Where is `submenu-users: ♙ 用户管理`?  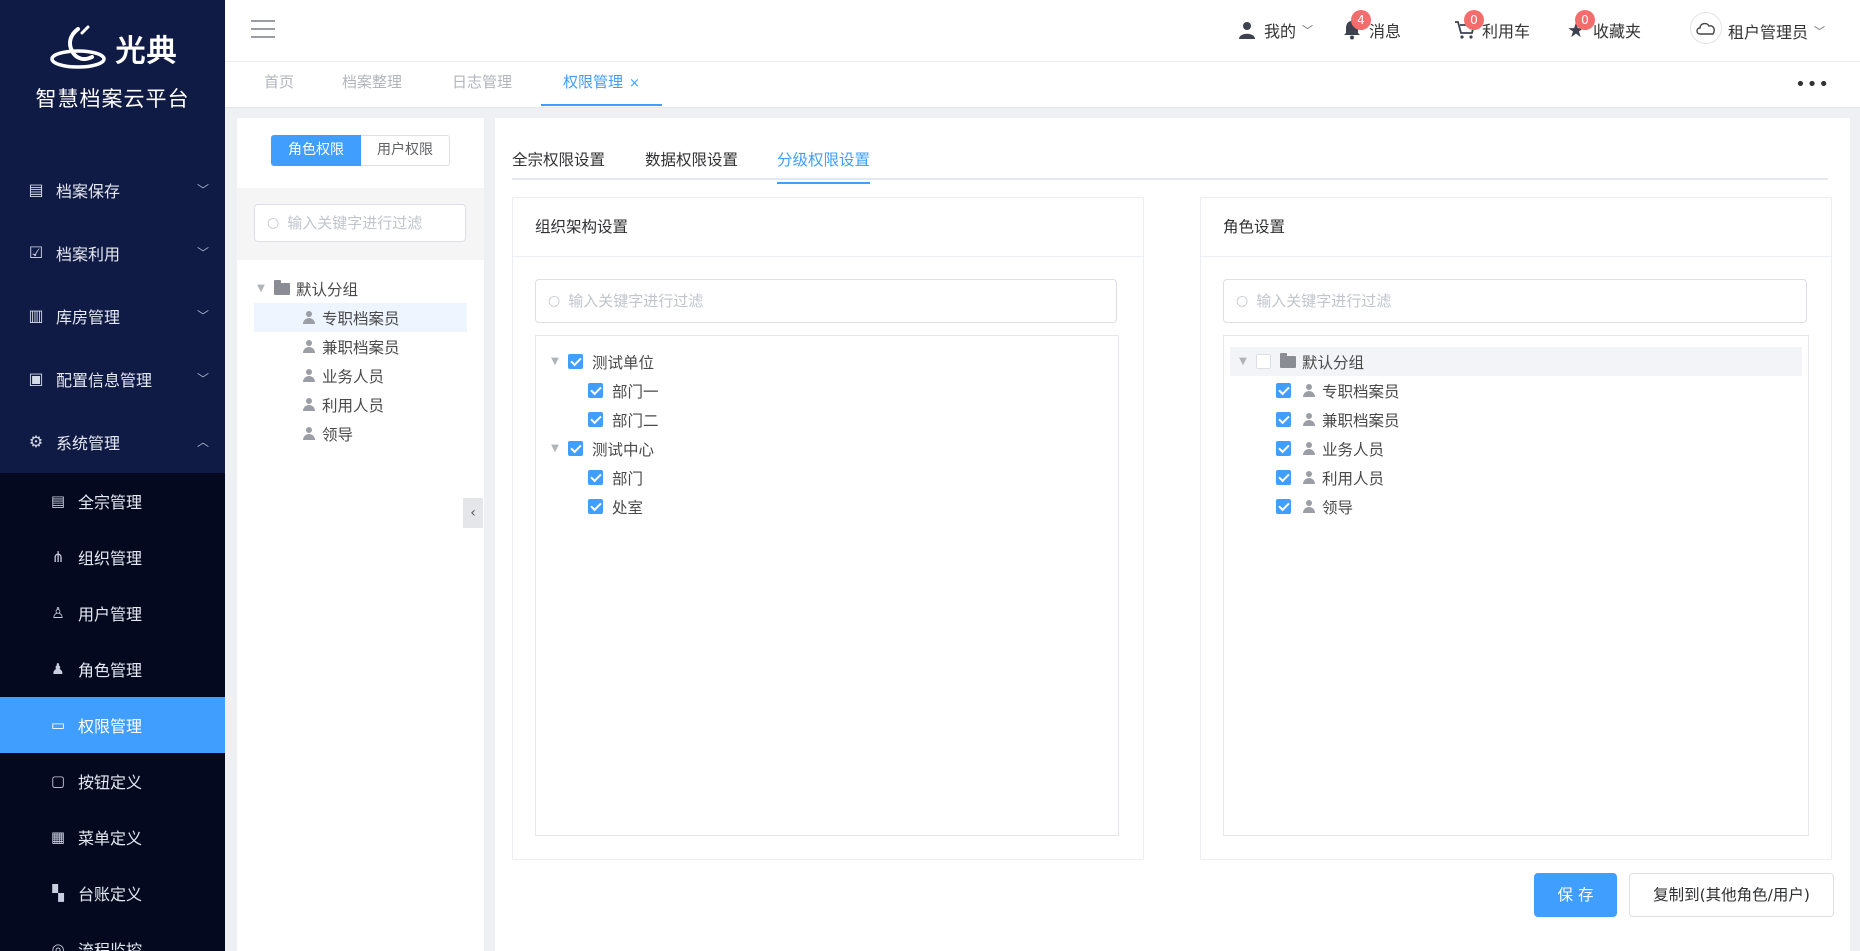 submenu-users: ♙ 用户管理 is located at coordinates (112, 613).